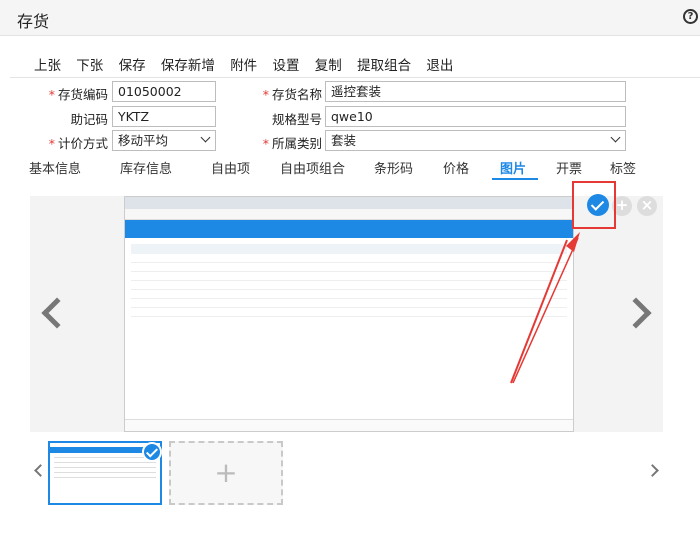  What do you see at coordinates (152, 452) in the screenshot?
I see `thumbnail-selected-check-icon` at bounding box center [152, 452].